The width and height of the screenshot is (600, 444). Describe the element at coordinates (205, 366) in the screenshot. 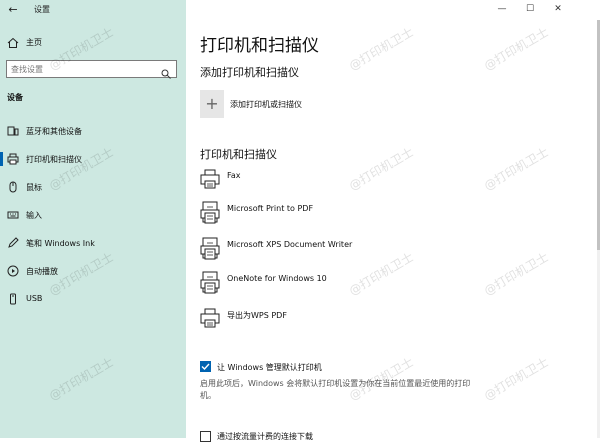

I see `default-printer-checkbox` at that location.